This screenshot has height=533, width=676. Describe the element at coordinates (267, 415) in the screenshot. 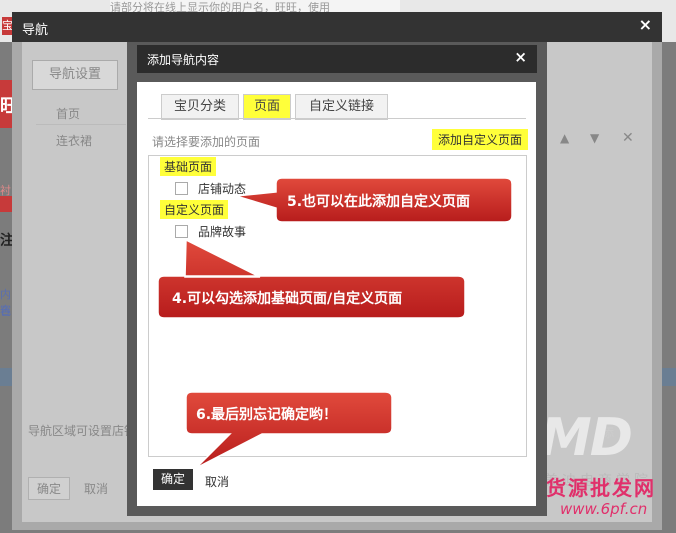

I see `callout-text-confirm: 6.最后别忘记确定哟！` at that location.